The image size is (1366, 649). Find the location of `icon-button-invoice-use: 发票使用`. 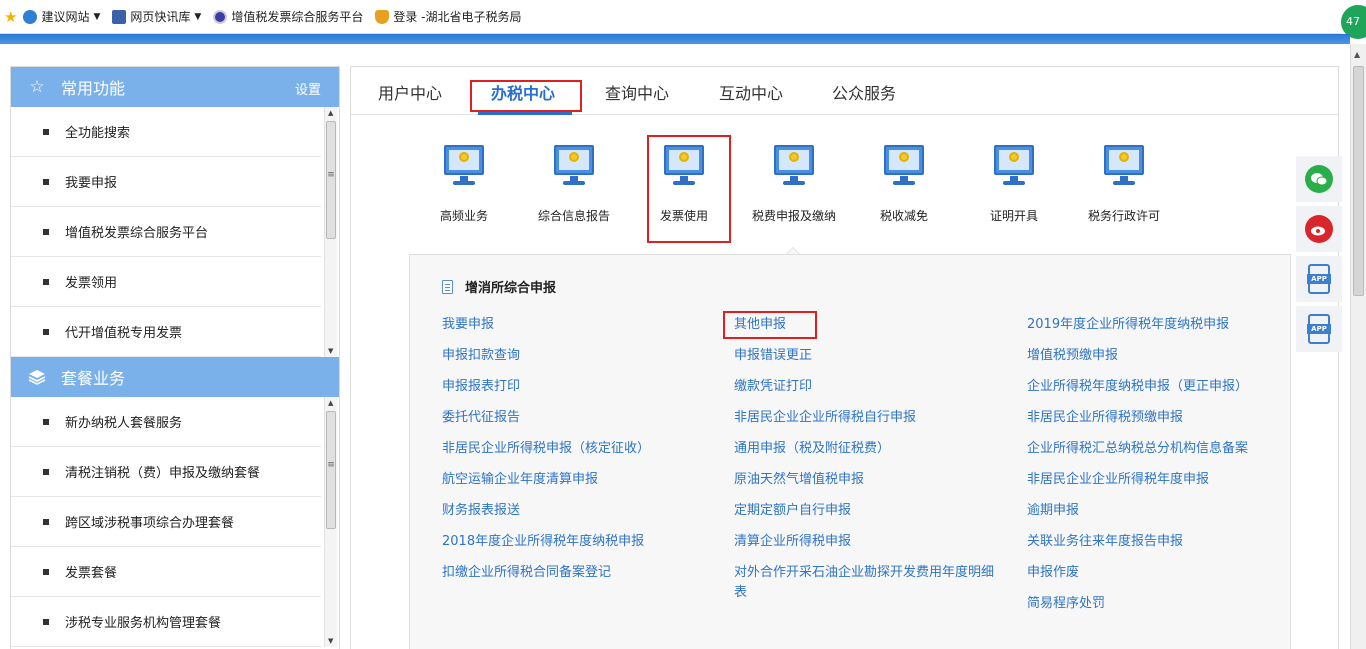

icon-button-invoice-use: 发票使用 is located at coordinates (684, 183).